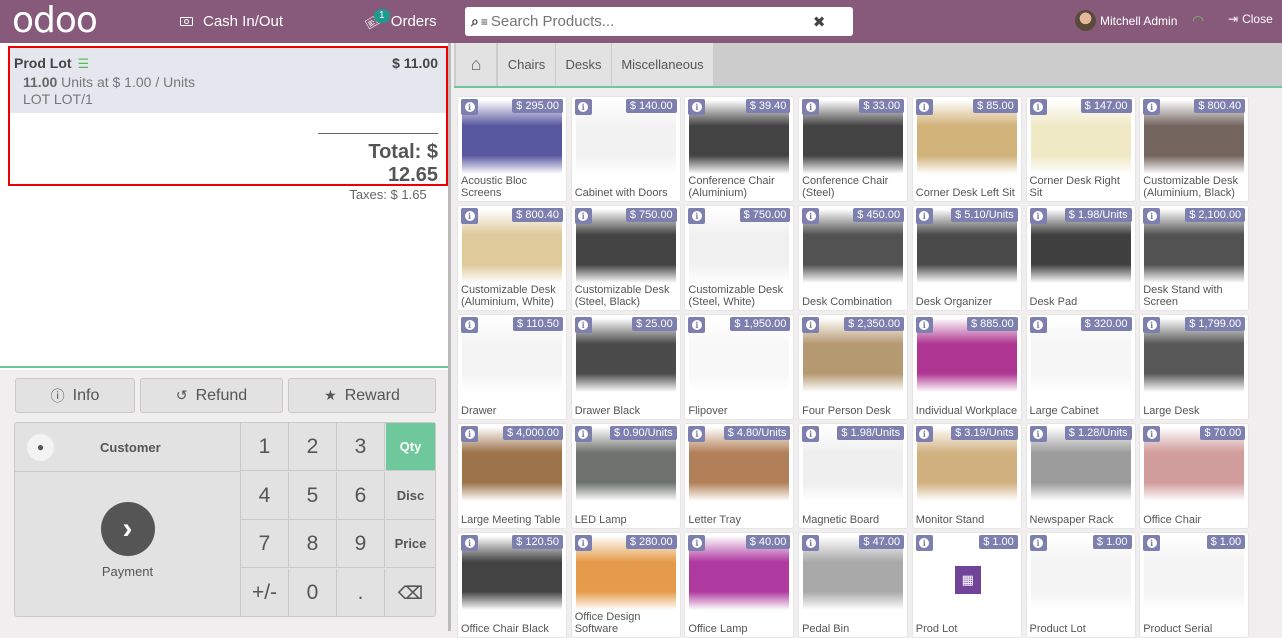  What do you see at coordinates (625, 367) in the screenshot?
I see `product-card: i $ 25.00 Drawer Black` at bounding box center [625, 367].